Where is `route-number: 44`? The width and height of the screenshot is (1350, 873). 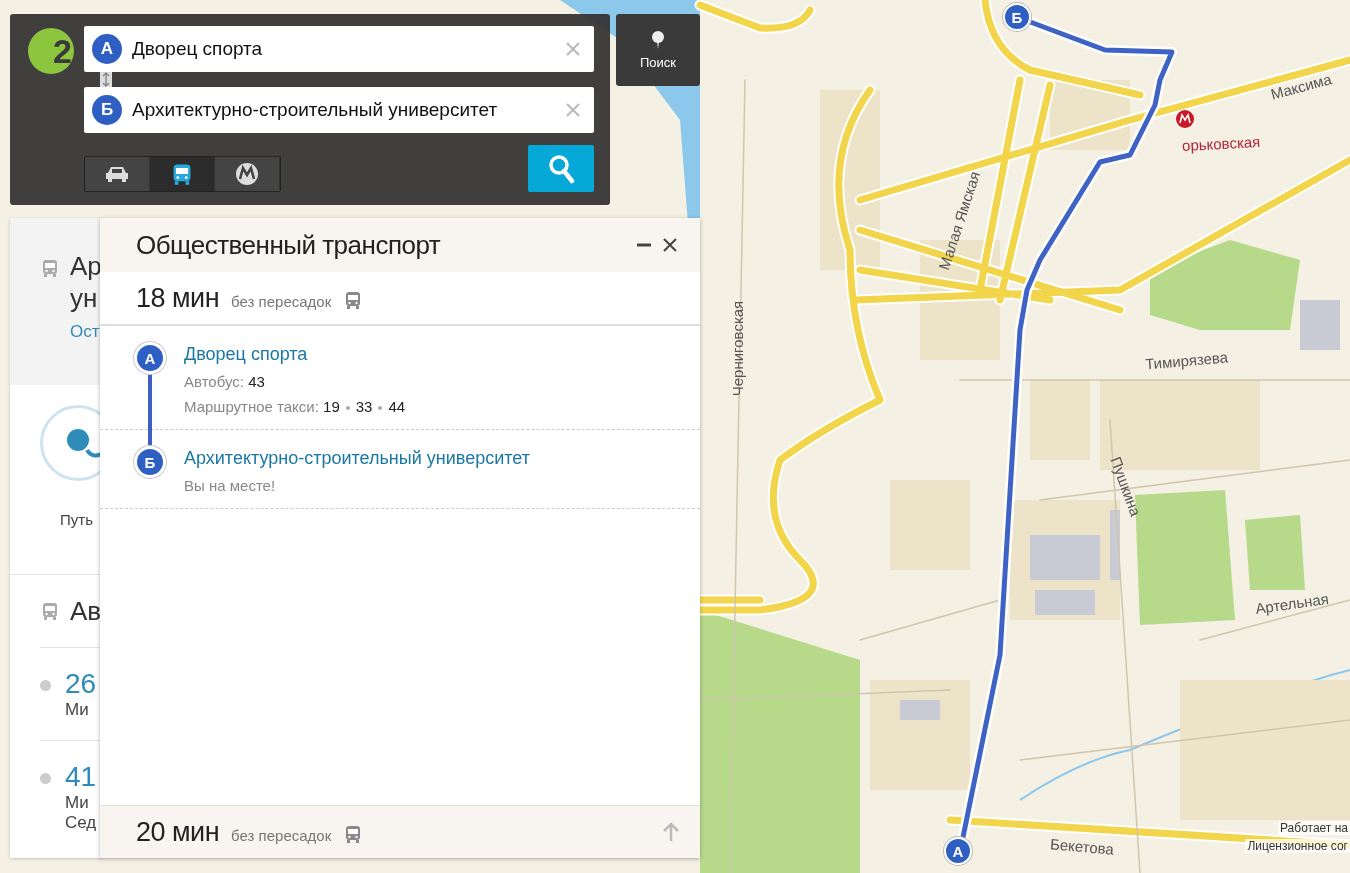
route-number: 44 is located at coordinates (397, 406).